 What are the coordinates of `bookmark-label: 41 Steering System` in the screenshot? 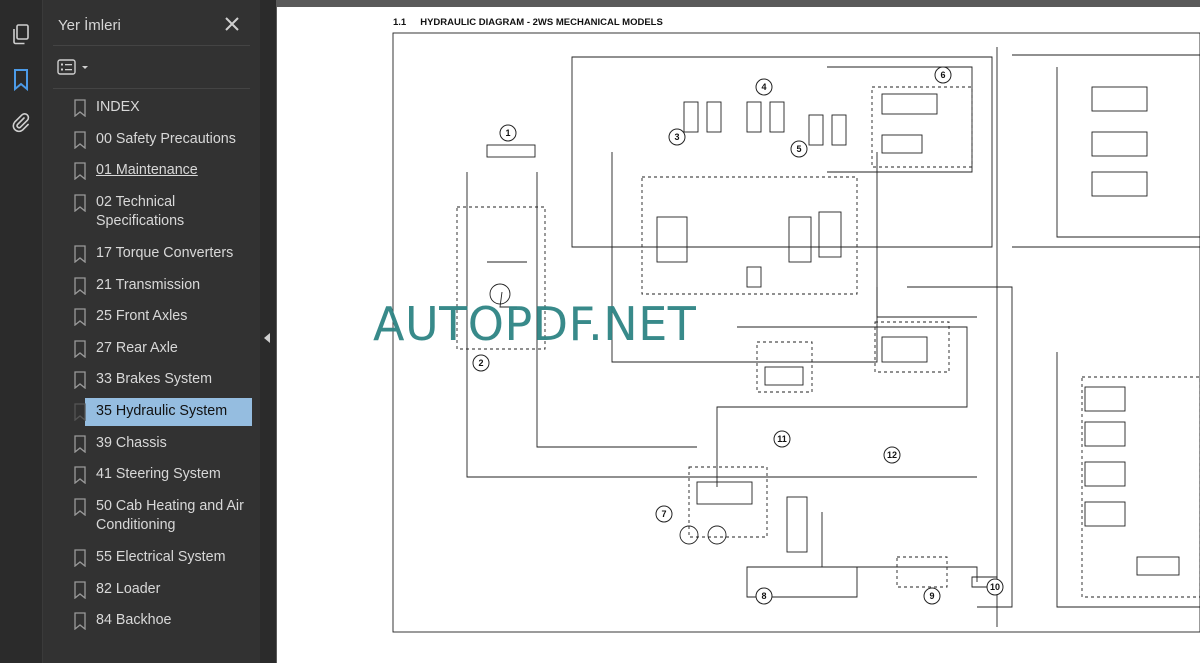 It's located at (158, 474).